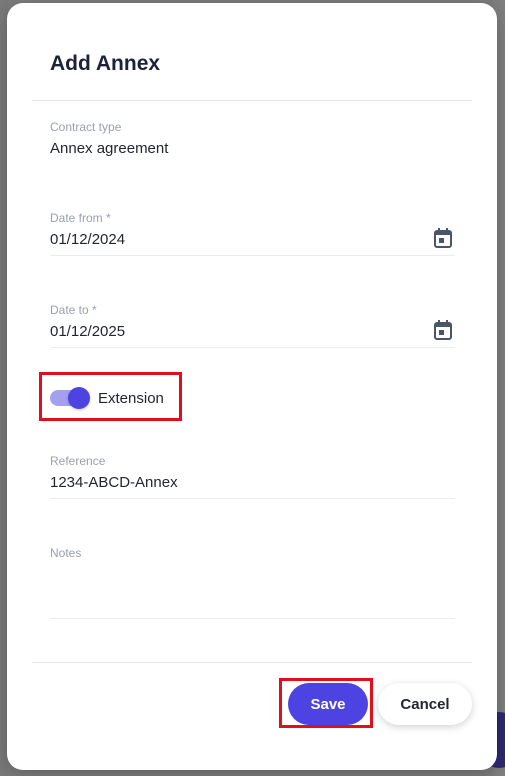 This screenshot has width=505, height=776. What do you see at coordinates (78, 461) in the screenshot?
I see `reference-label: Reference` at bounding box center [78, 461].